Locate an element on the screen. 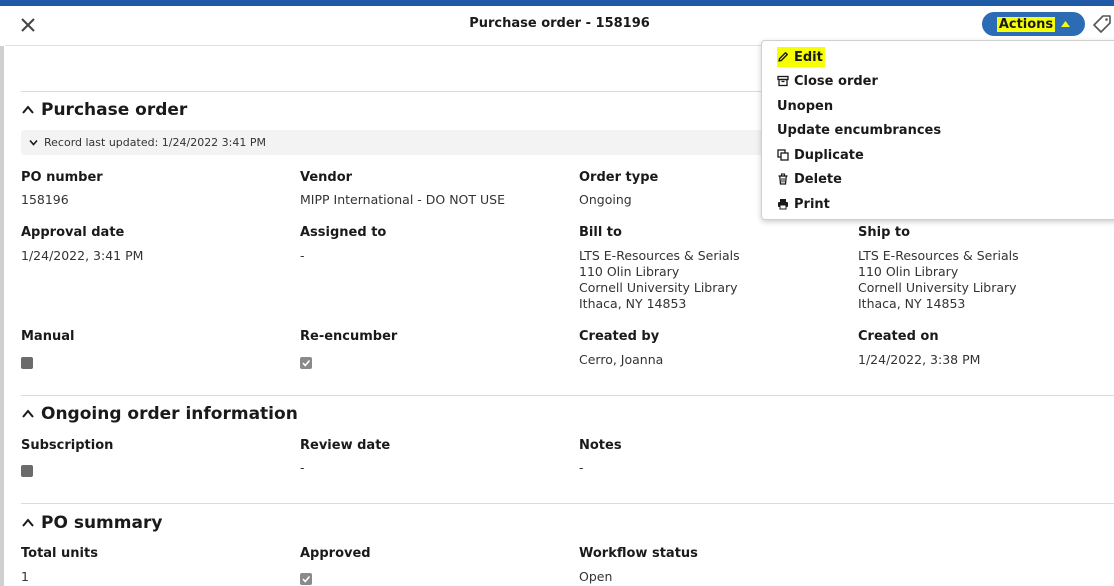 The image size is (1114, 586). menu-item-label: Unopen is located at coordinates (805, 106).